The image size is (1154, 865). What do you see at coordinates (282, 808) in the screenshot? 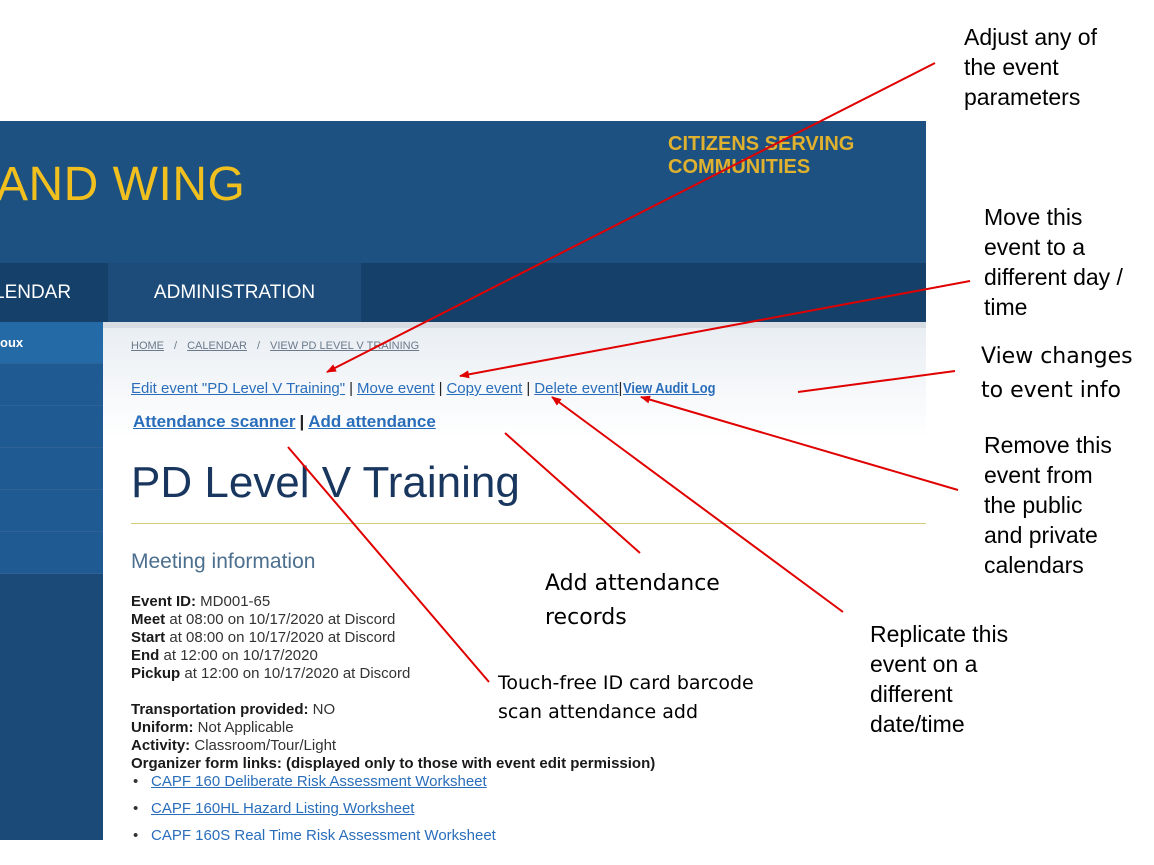
I see `form-link: CAPF 160HL Hazard Listing Worksheet` at bounding box center [282, 808].